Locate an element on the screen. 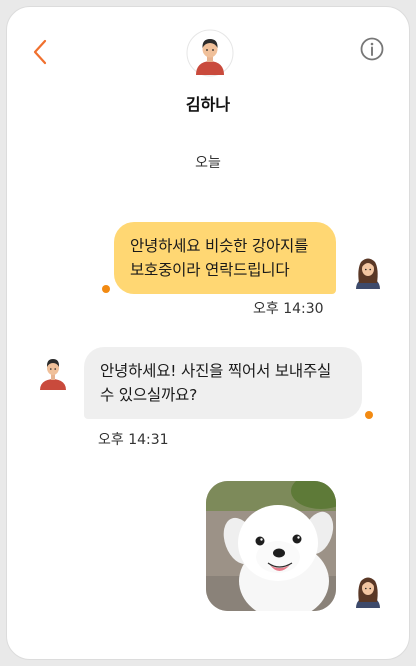 The image size is (416, 666). message-bubble-sent: 안녕하세요 비슷한 강아지를 보호중이라 연락드립니다 is located at coordinates (225, 258).